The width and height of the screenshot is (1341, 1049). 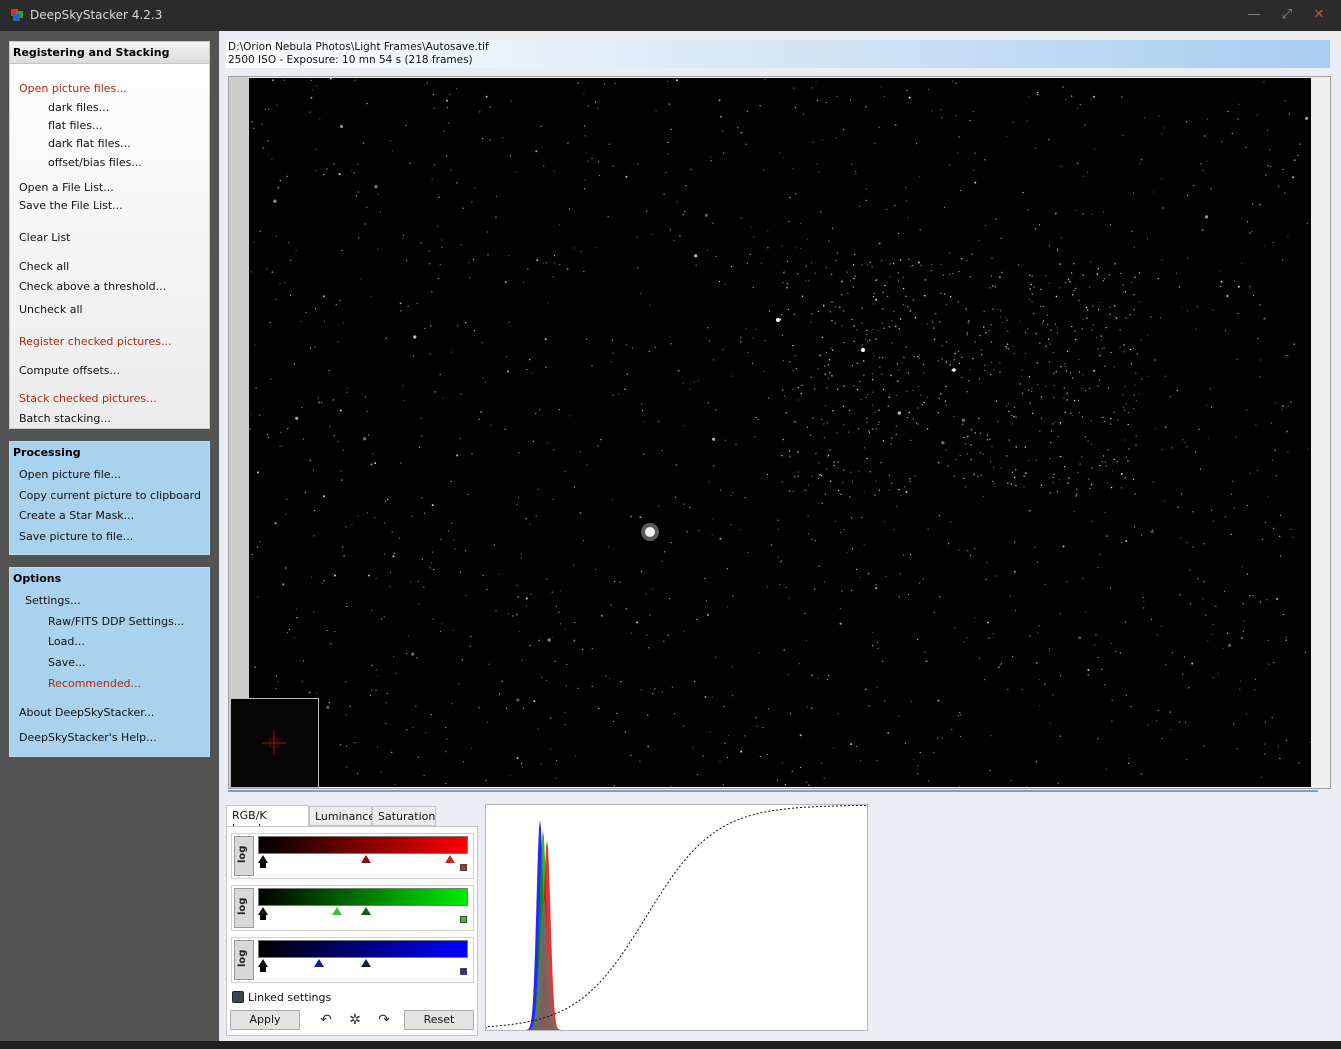 I want to click on levels-tabs: RGB/K Levels Luminance Saturation, so click(x=352, y=820).